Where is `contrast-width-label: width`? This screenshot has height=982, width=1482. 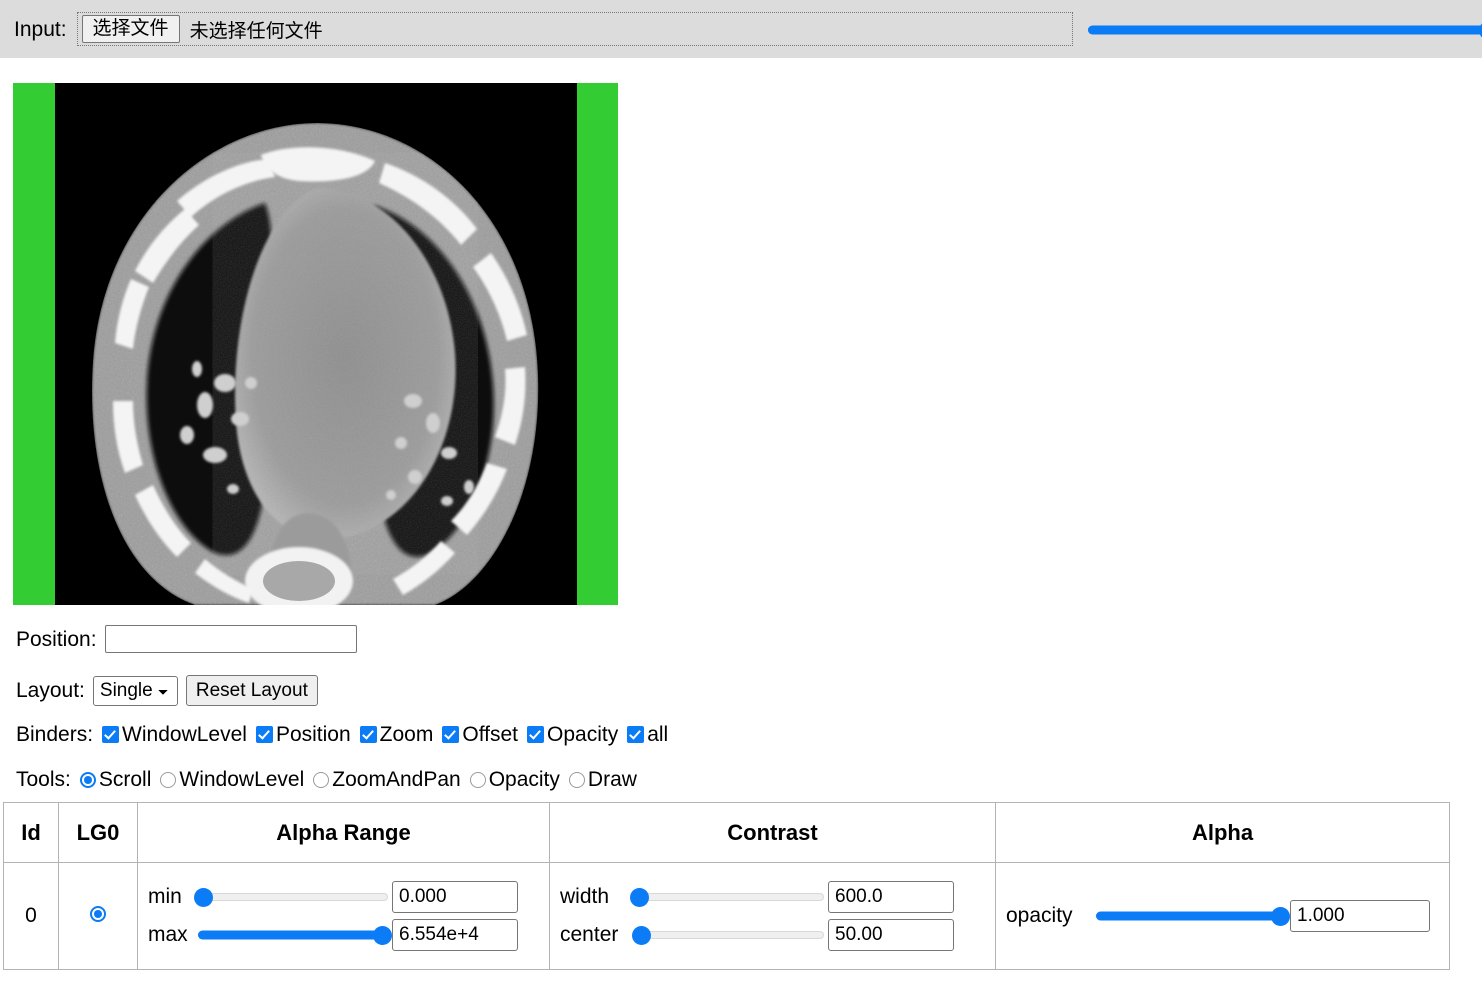
contrast-width-label: width is located at coordinates (585, 896).